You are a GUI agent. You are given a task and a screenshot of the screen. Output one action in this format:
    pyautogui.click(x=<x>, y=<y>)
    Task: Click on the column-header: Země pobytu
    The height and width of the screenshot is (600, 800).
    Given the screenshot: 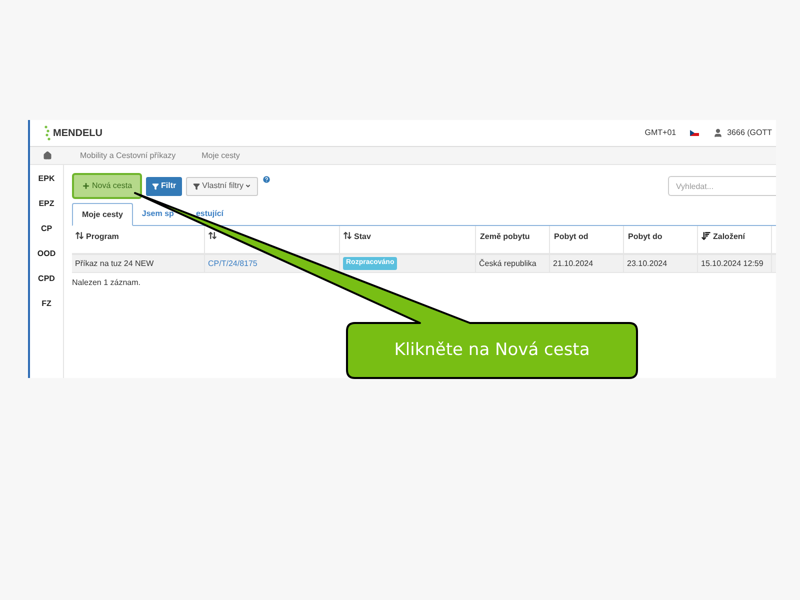 What is the action you would take?
    pyautogui.click(x=505, y=237)
    